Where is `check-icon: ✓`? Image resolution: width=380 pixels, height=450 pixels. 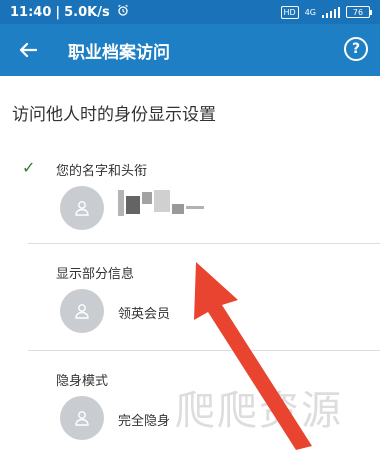
check-icon: ✓ is located at coordinates (29, 167).